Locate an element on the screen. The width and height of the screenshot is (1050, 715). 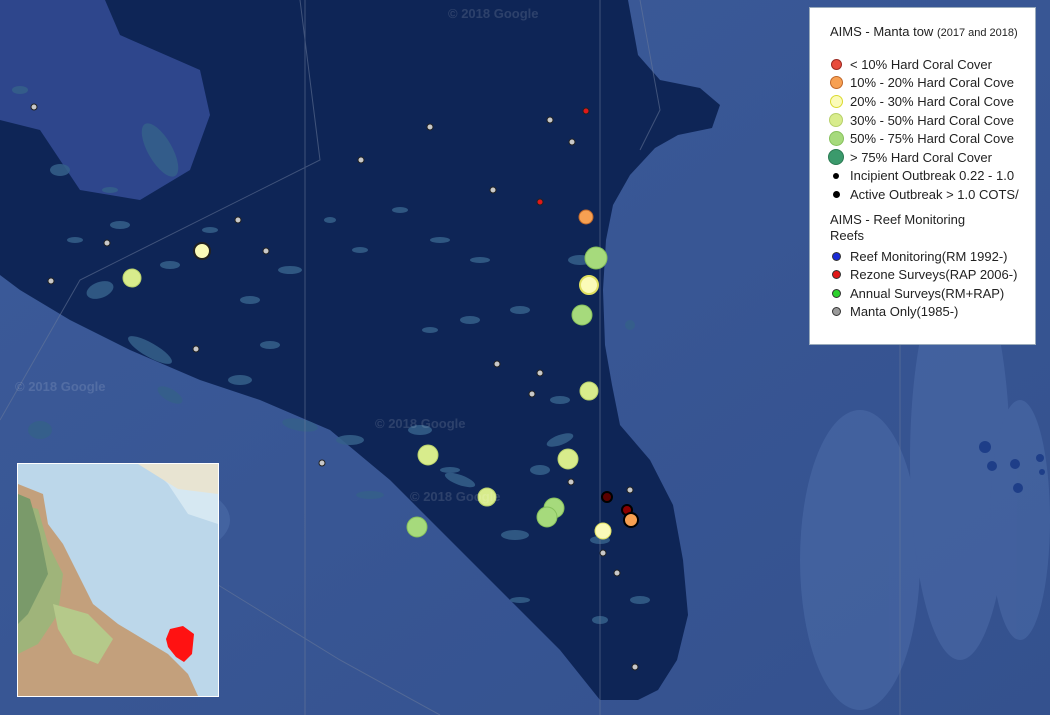
overview-inset-map is located at coordinates (118, 580).